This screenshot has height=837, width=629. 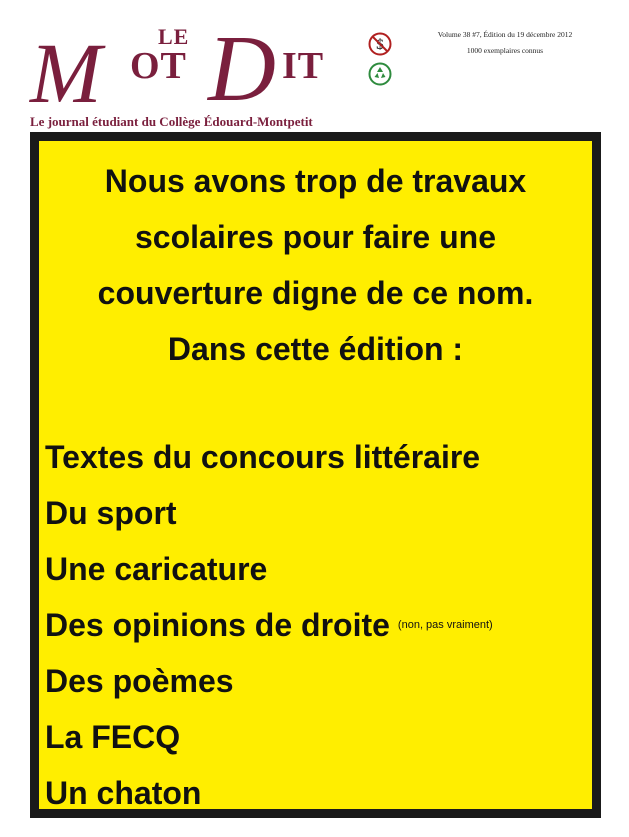 What do you see at coordinates (113, 737) in the screenshot?
I see `contents-item-text: La FECQ` at bounding box center [113, 737].